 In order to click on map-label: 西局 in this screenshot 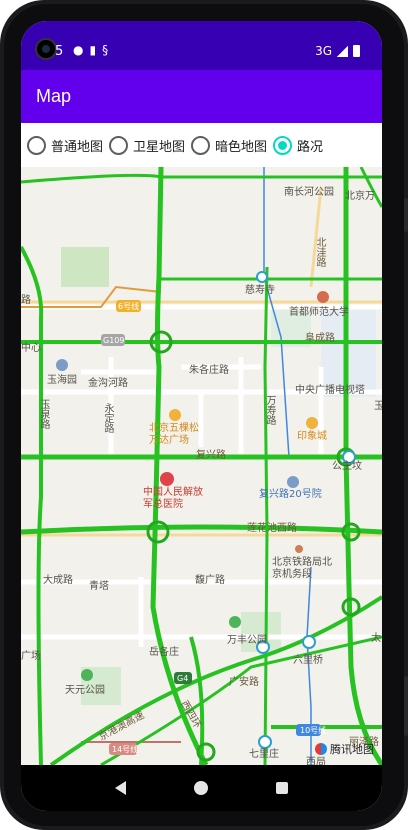, I will do `click(316, 761)`.